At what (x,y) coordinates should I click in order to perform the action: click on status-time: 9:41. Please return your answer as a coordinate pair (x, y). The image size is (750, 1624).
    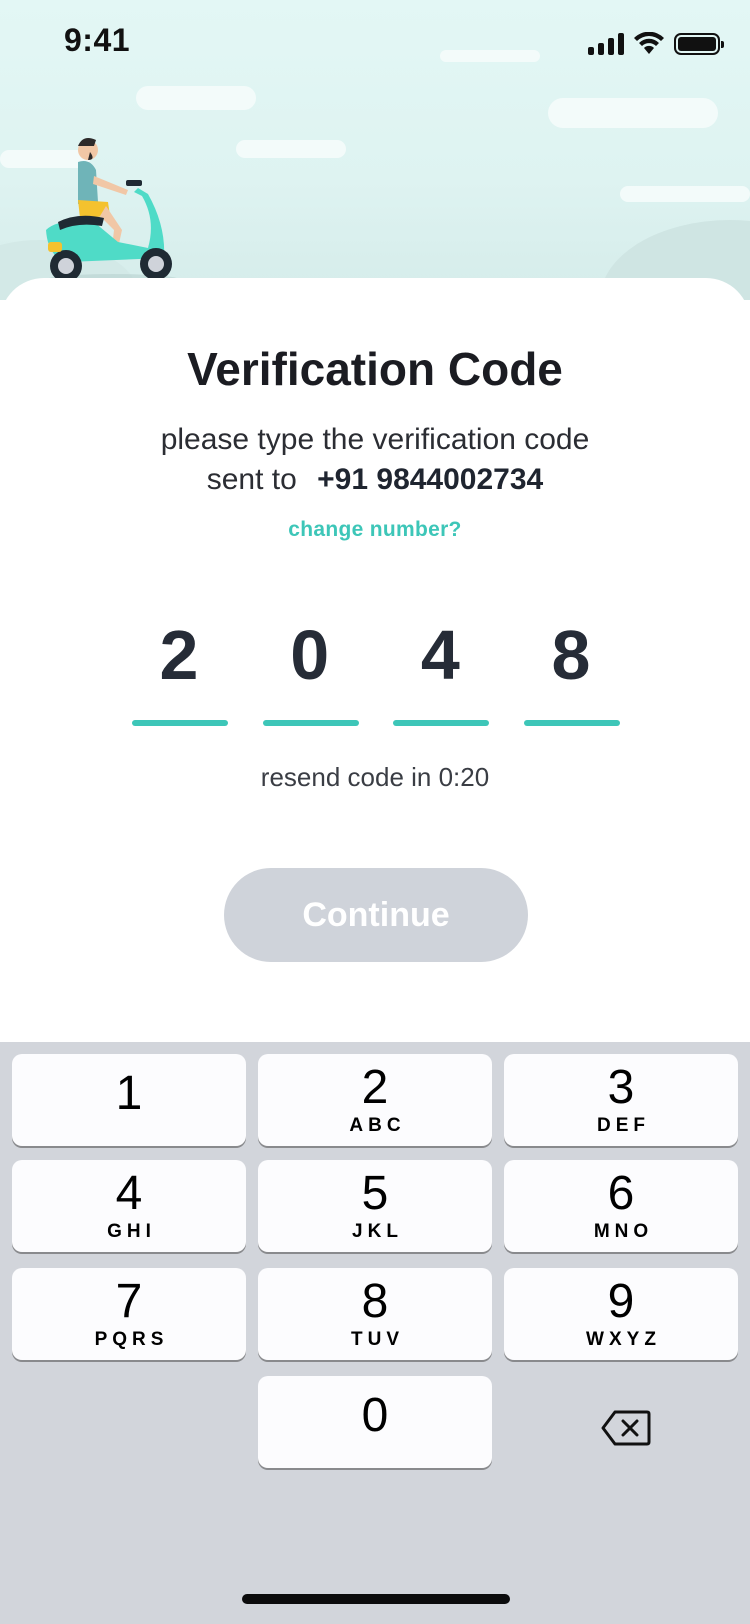
    Looking at the image, I should click on (97, 40).